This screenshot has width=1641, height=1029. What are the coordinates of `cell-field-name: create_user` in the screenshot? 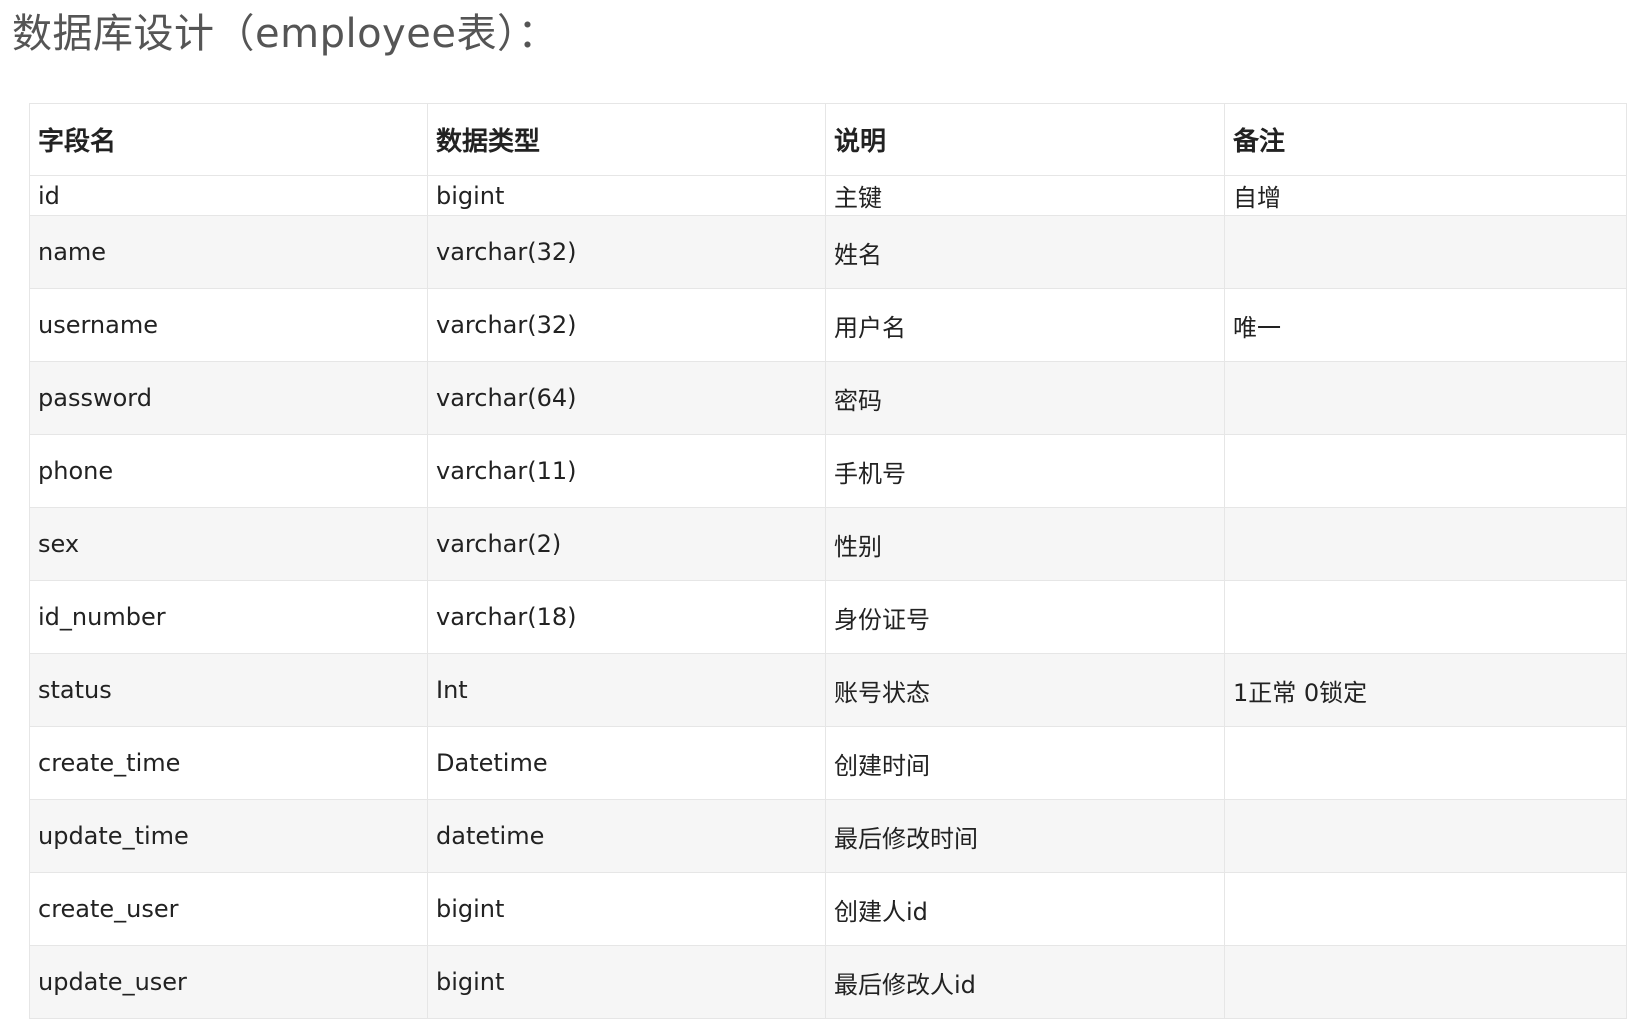 It's located at (228, 909).